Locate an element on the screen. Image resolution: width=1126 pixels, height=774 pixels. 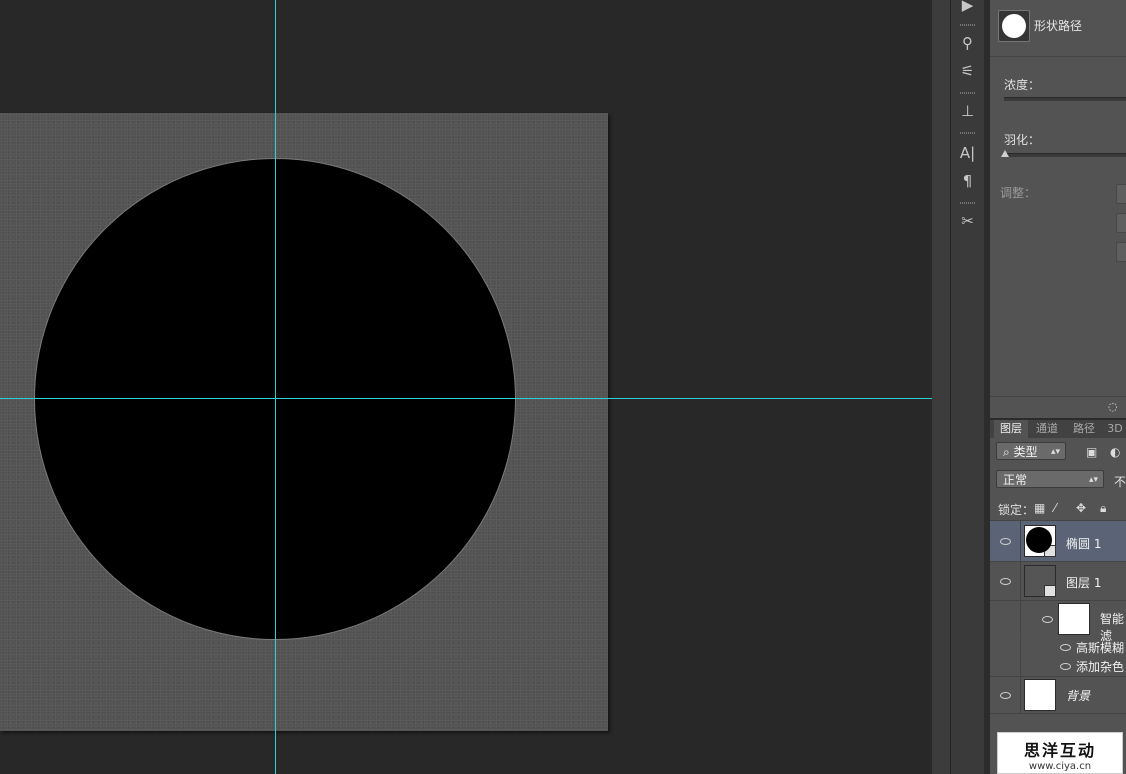
lock-label: 锁定： is located at coordinates (1016, 510).